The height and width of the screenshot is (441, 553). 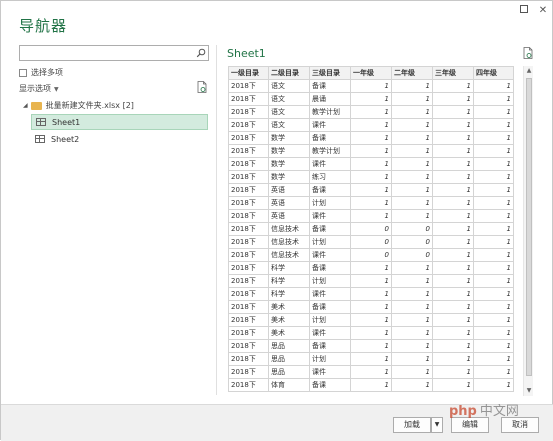 What do you see at coordinates (371, 203) in the screenshot?
I see `table-row: 2018下 英语 计划 1 1 1 1` at bounding box center [371, 203].